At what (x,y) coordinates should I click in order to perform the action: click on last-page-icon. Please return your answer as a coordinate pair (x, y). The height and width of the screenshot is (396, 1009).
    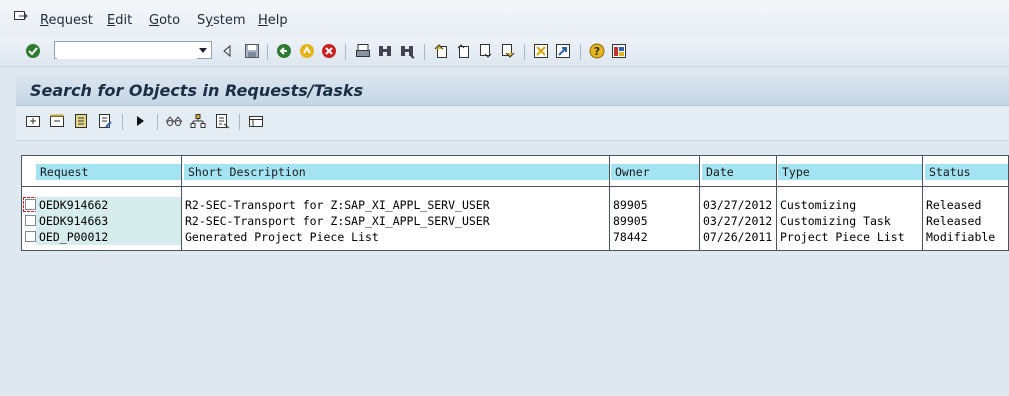
    Looking at the image, I should click on (508, 51).